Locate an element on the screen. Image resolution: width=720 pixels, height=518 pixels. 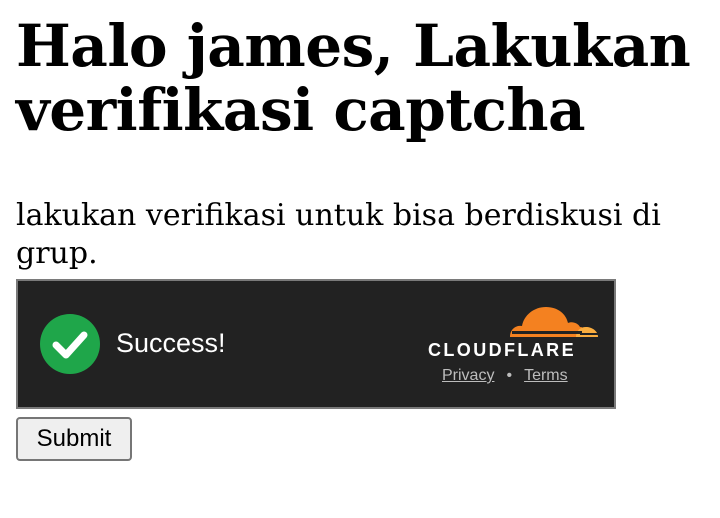
submit-button: Submit is located at coordinates (74, 439).